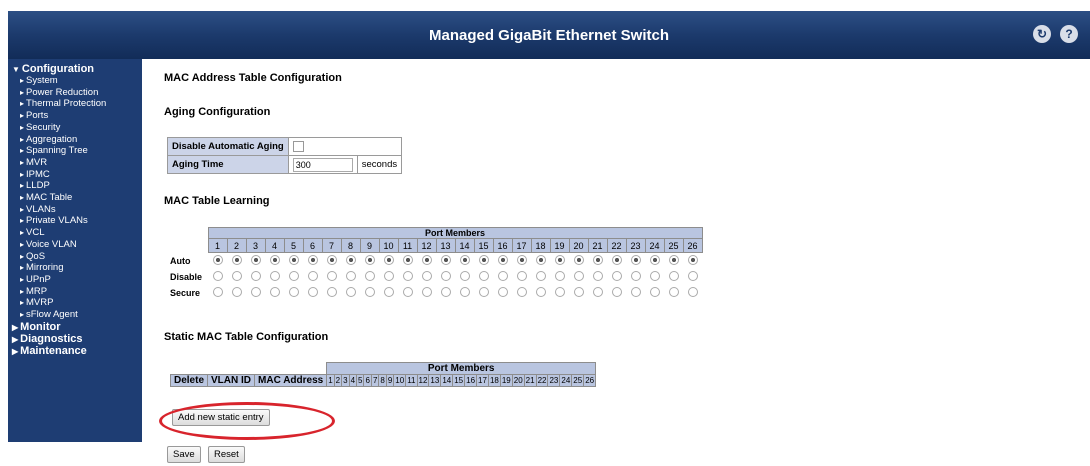 Image resolution: width=1090 pixels, height=466 pixels. I want to click on sidebar-item-vcl: ▸ VCL, so click(75, 233).